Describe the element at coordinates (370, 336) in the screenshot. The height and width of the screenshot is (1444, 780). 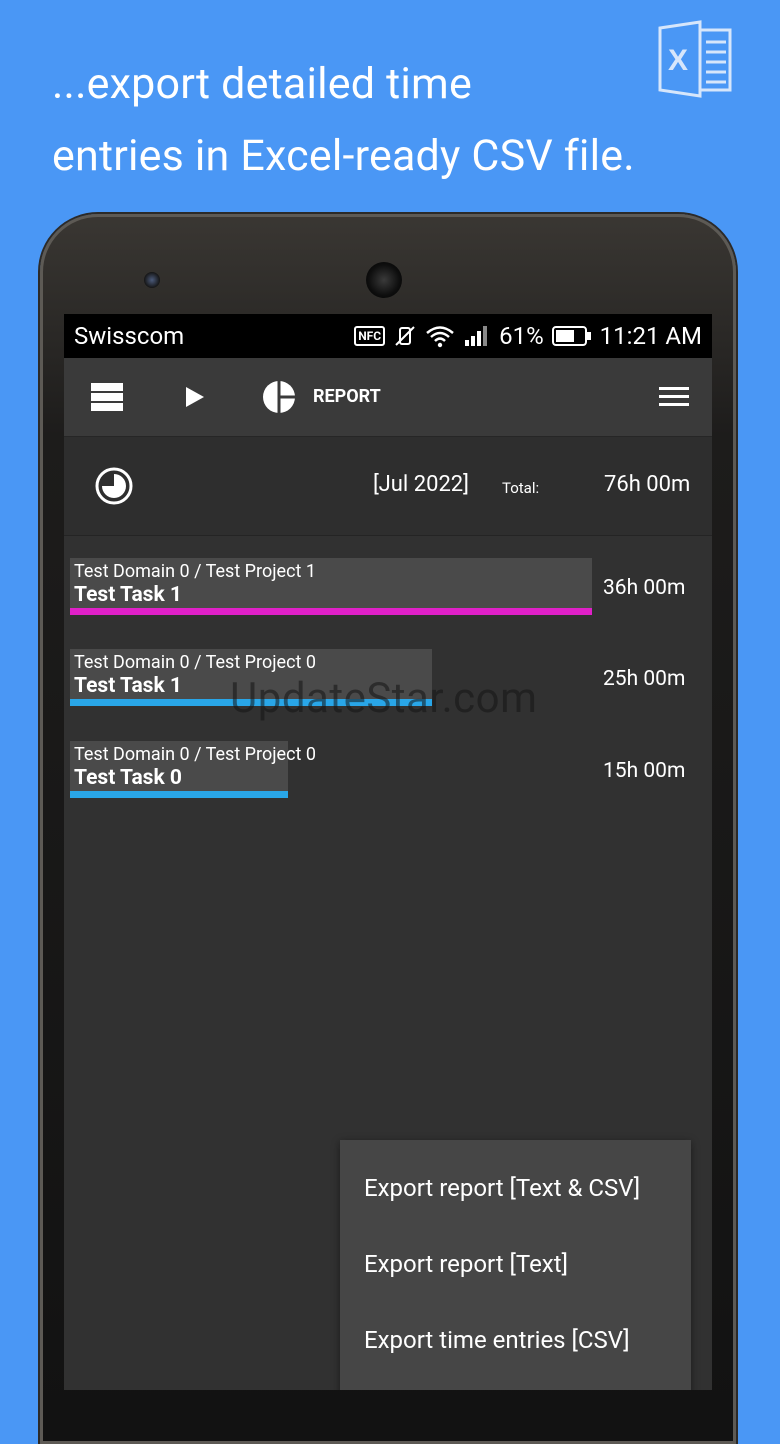
I see `nfc-icon: NFC` at that location.